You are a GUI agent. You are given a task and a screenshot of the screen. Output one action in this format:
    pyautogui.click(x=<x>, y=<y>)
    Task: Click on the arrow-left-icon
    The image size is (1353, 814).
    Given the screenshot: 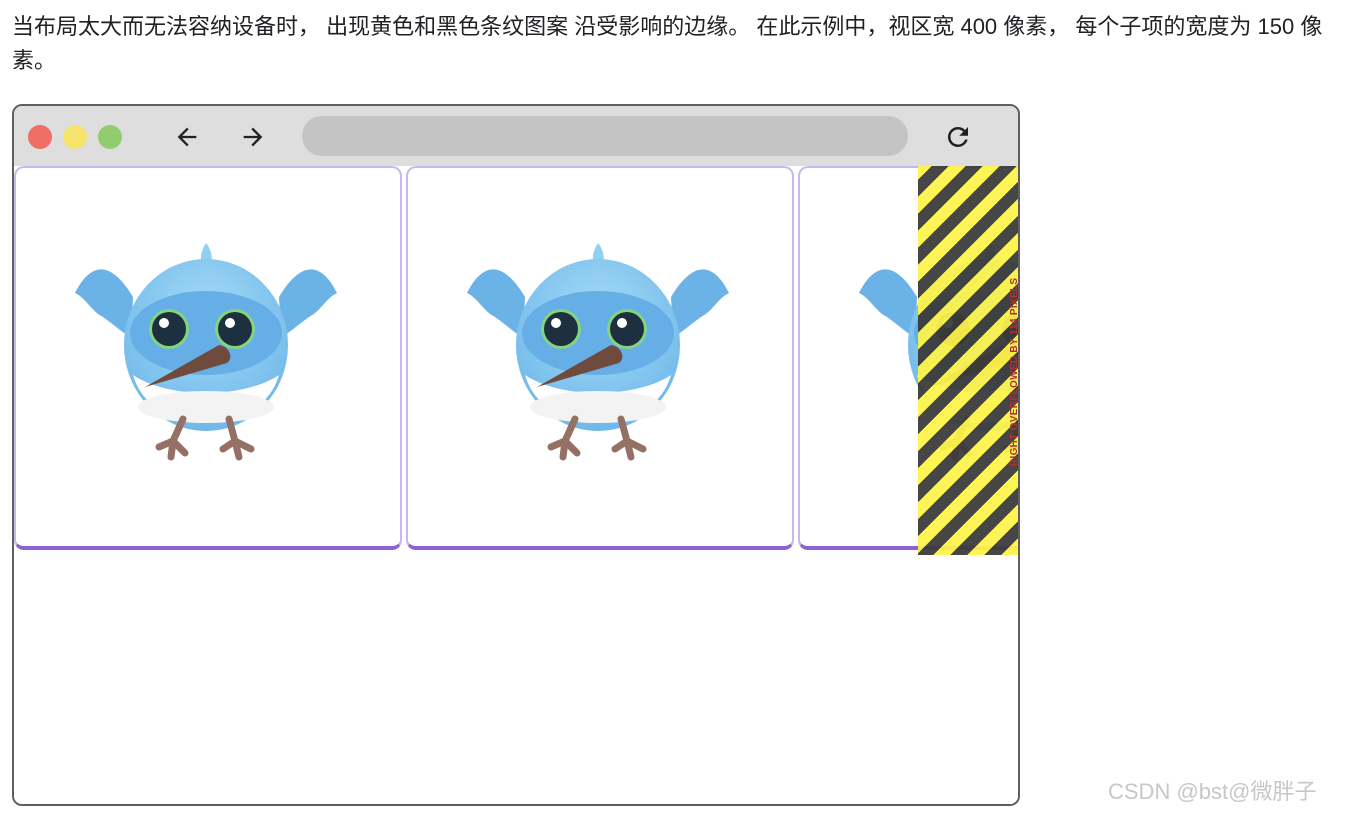 What is the action you would take?
    pyautogui.click(x=187, y=137)
    